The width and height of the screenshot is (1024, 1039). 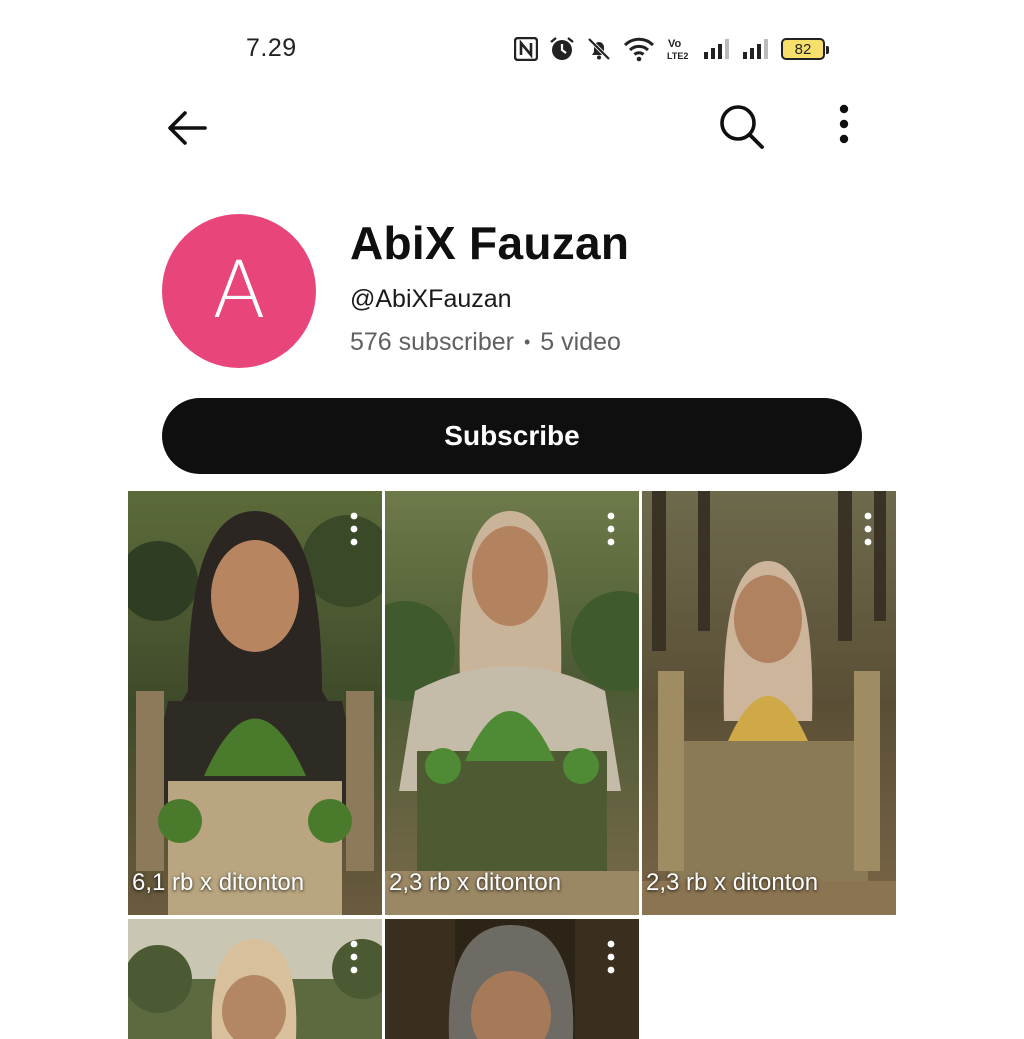 What do you see at coordinates (526, 49) in the screenshot?
I see `nfc-icon` at bounding box center [526, 49].